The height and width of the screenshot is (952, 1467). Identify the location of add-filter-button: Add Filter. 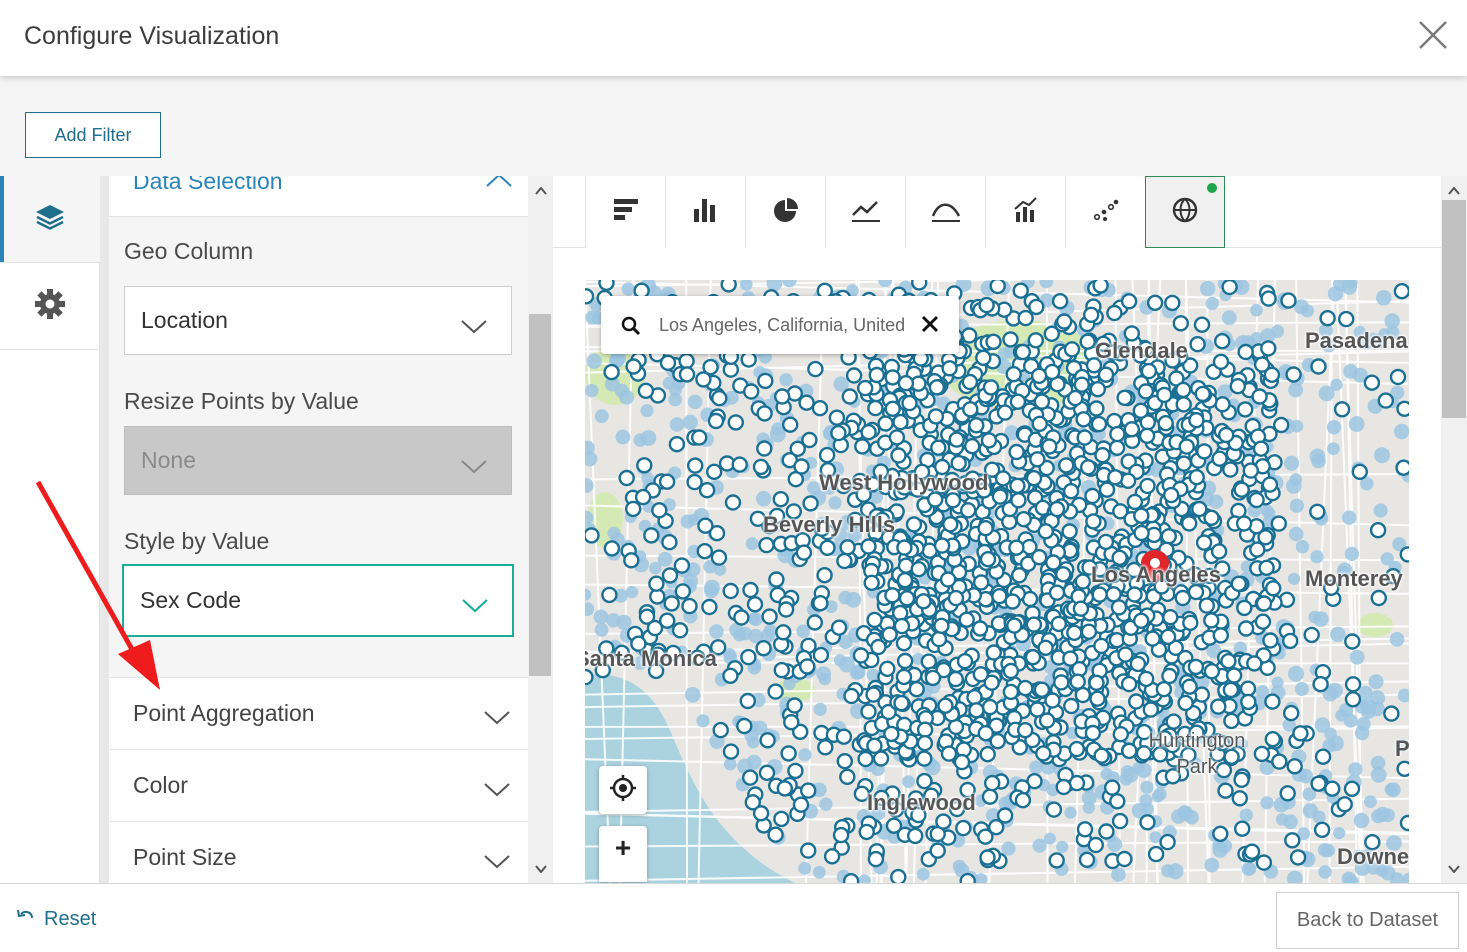
(93, 135).